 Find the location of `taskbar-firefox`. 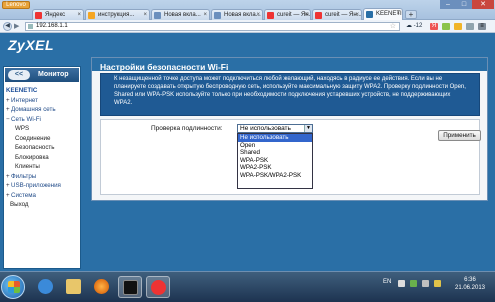

taskbar-firefox is located at coordinates (102, 287).